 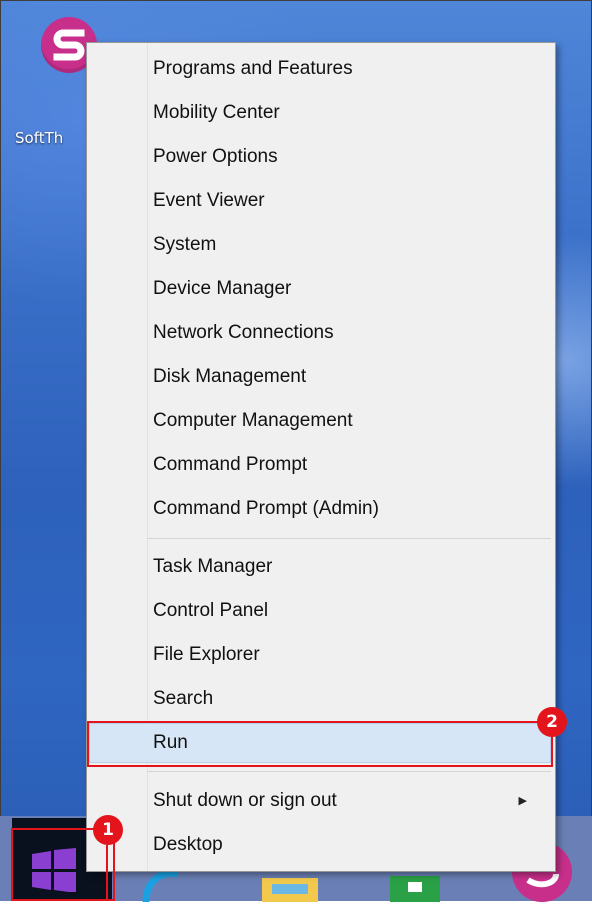 What do you see at coordinates (320, 157) in the screenshot?
I see `menu-item-power-options: Power Options` at bounding box center [320, 157].